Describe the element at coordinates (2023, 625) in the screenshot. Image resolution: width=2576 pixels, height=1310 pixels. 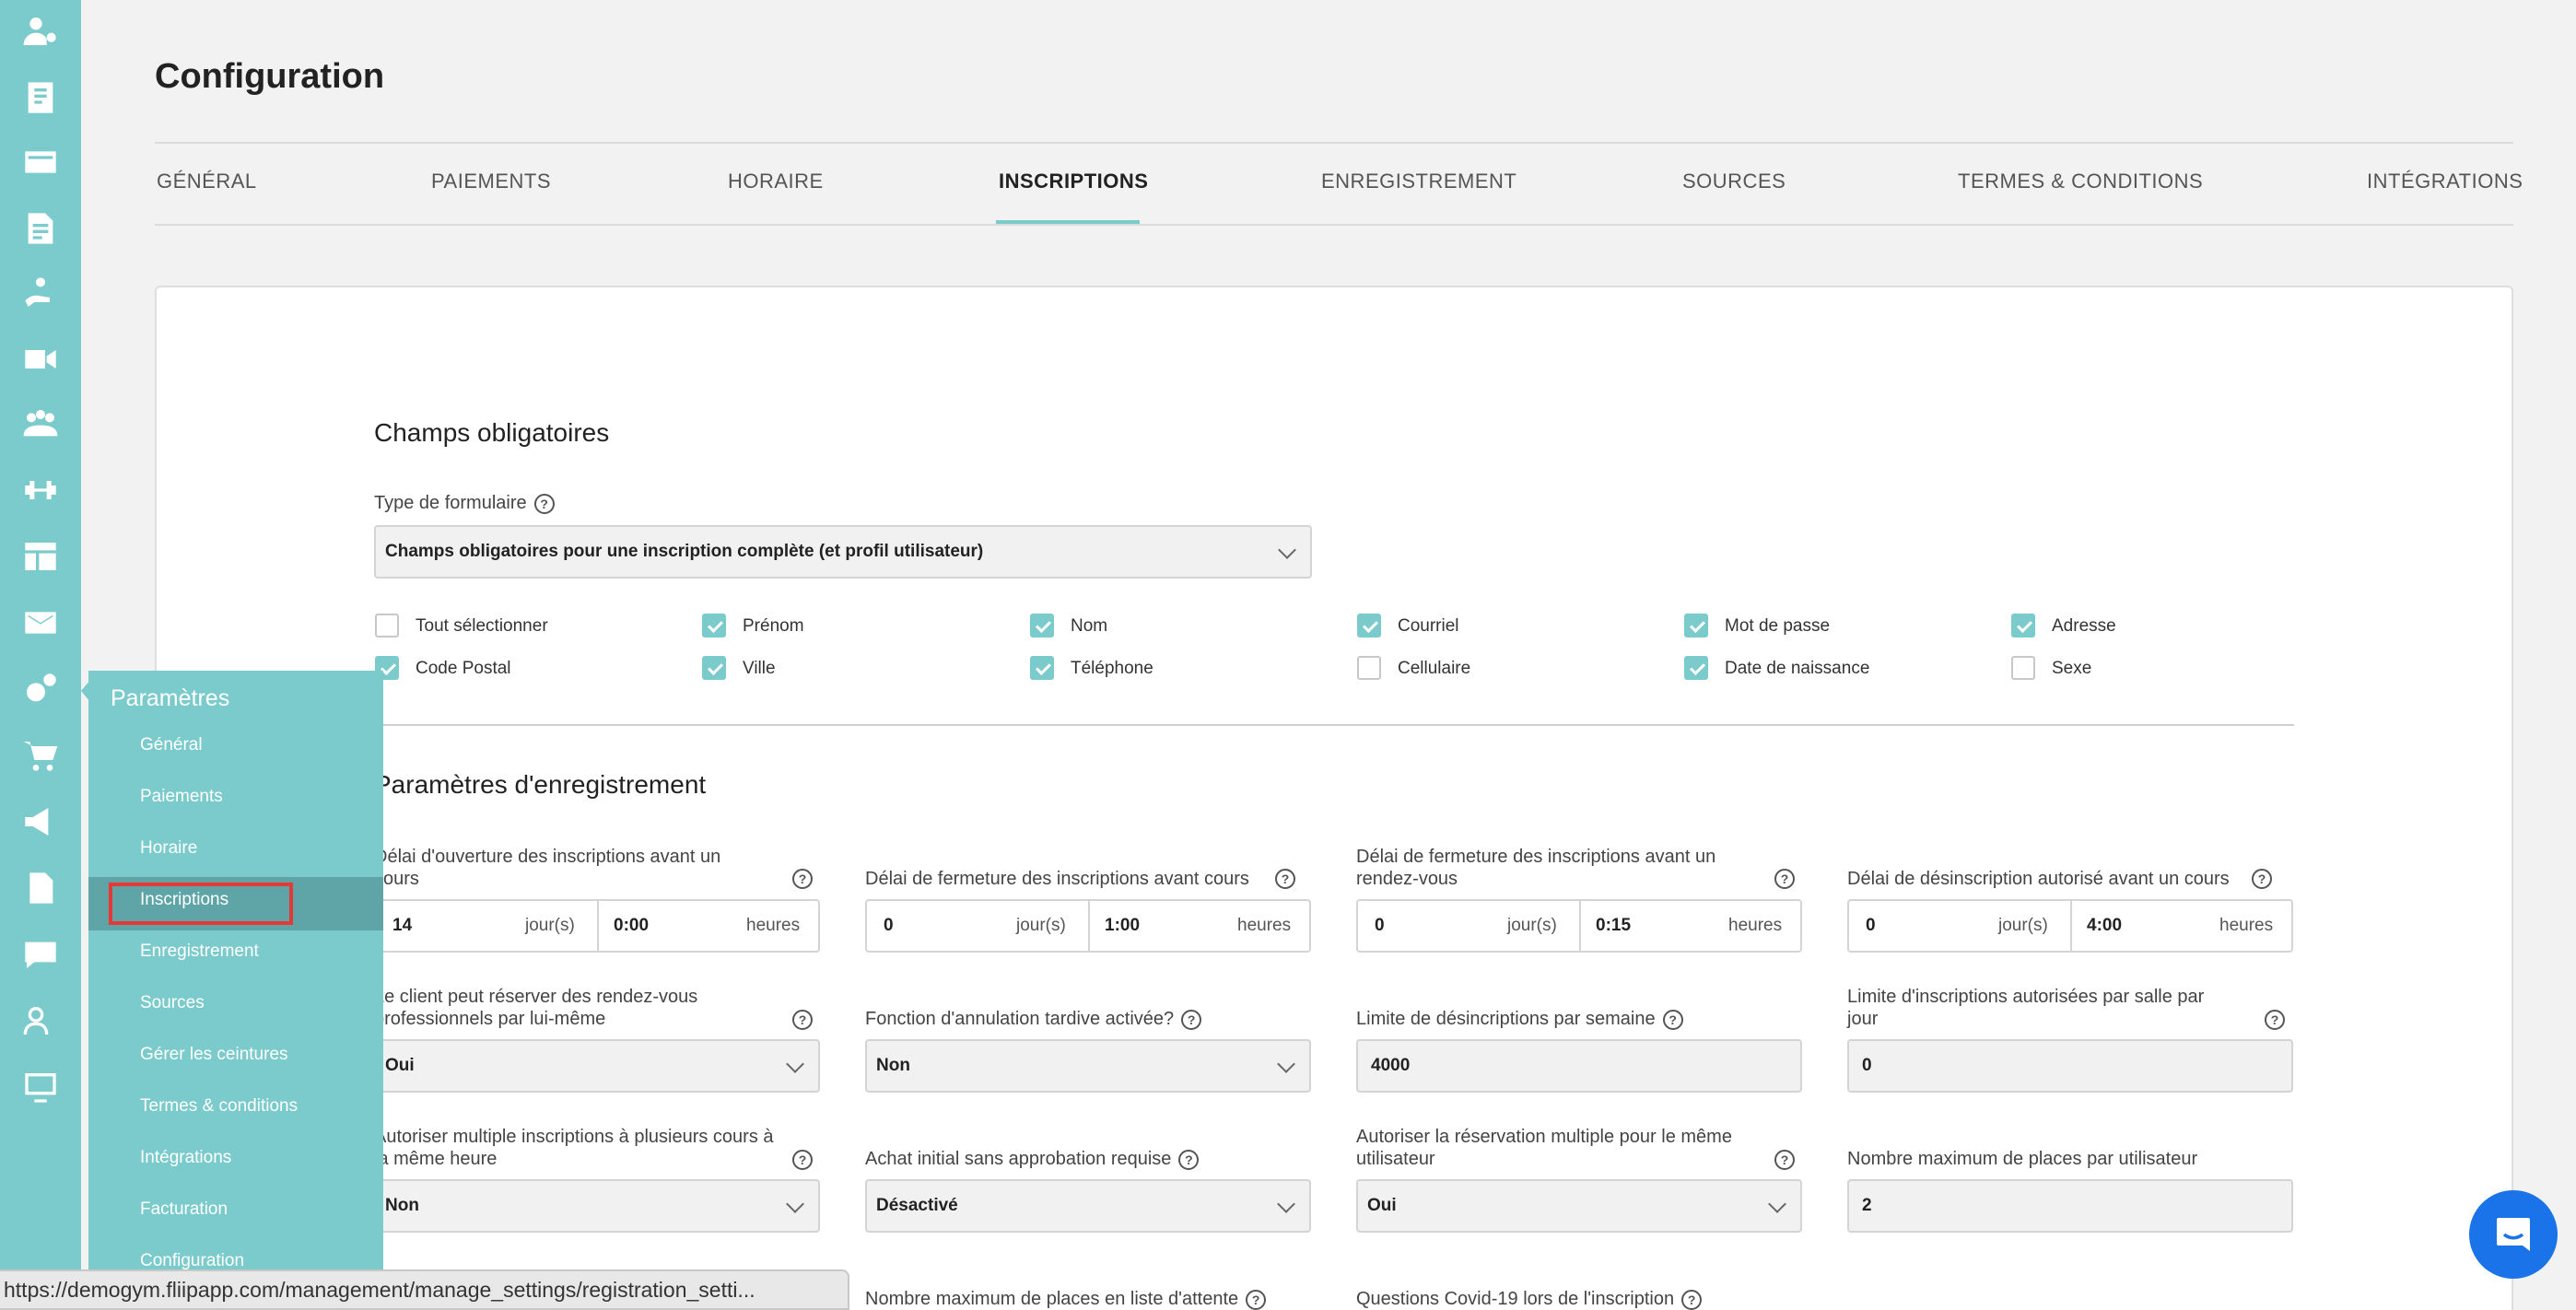
I see `checkbox-adresse` at that location.